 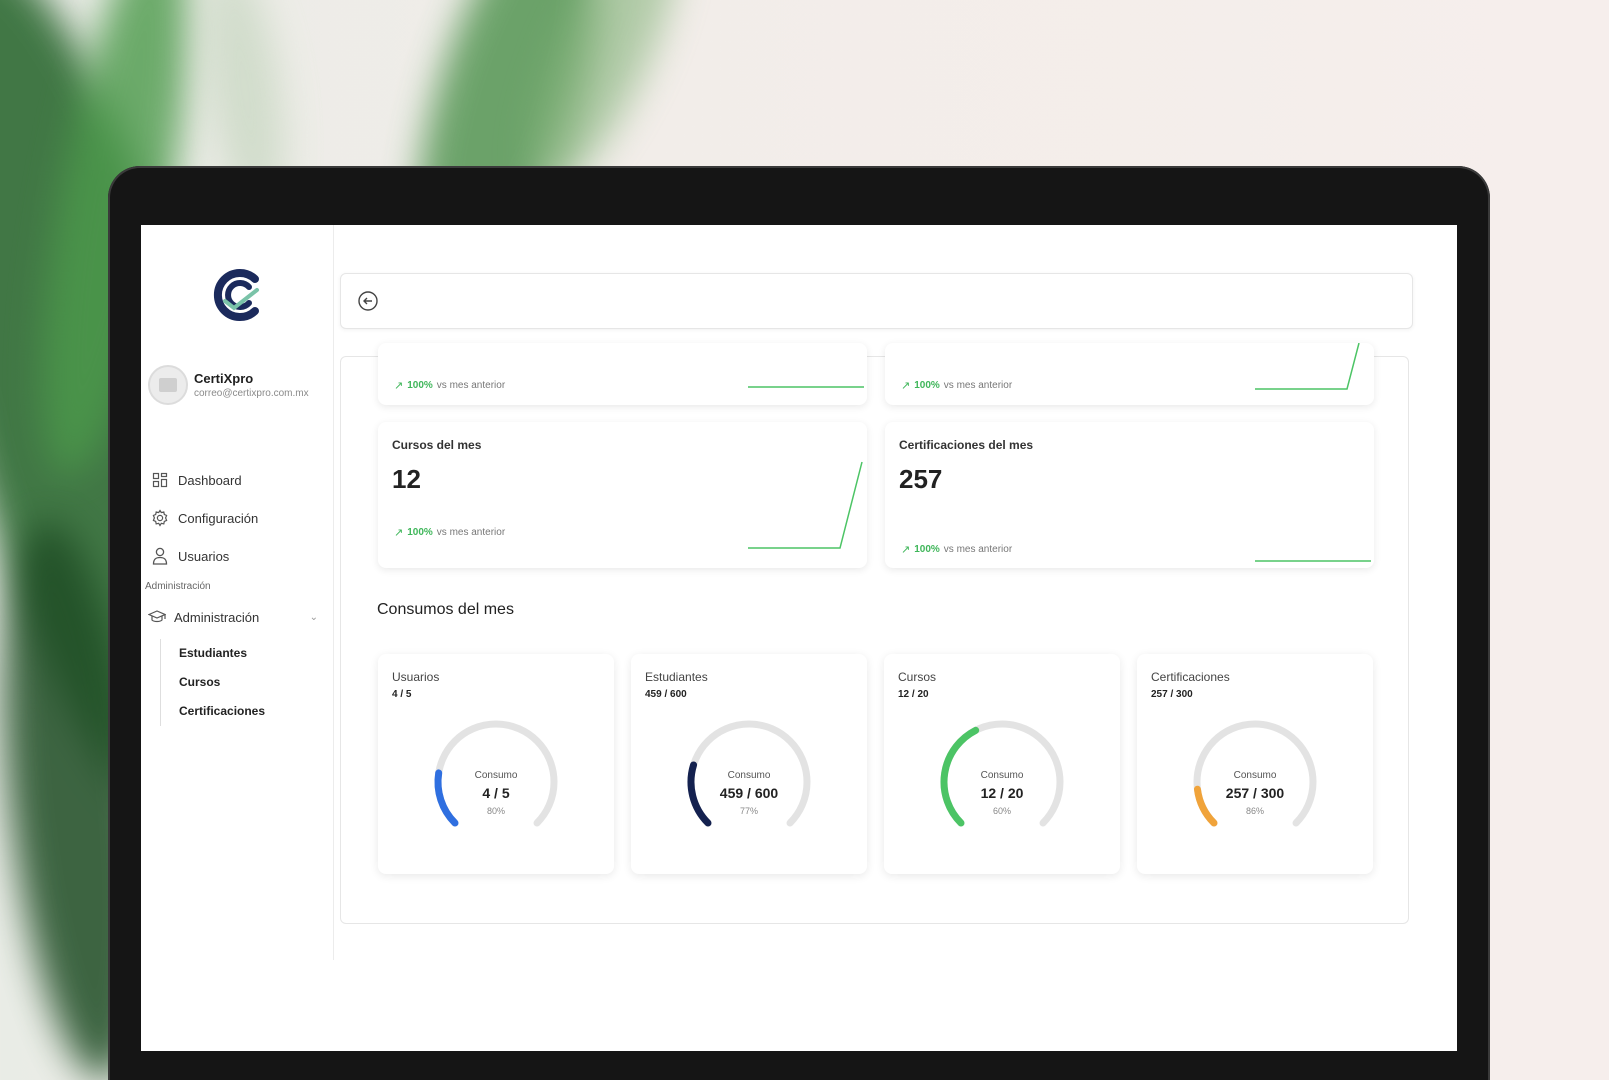 What do you see at coordinates (1255, 793) in the screenshot?
I see `gauge-value: 257 / 300` at bounding box center [1255, 793].